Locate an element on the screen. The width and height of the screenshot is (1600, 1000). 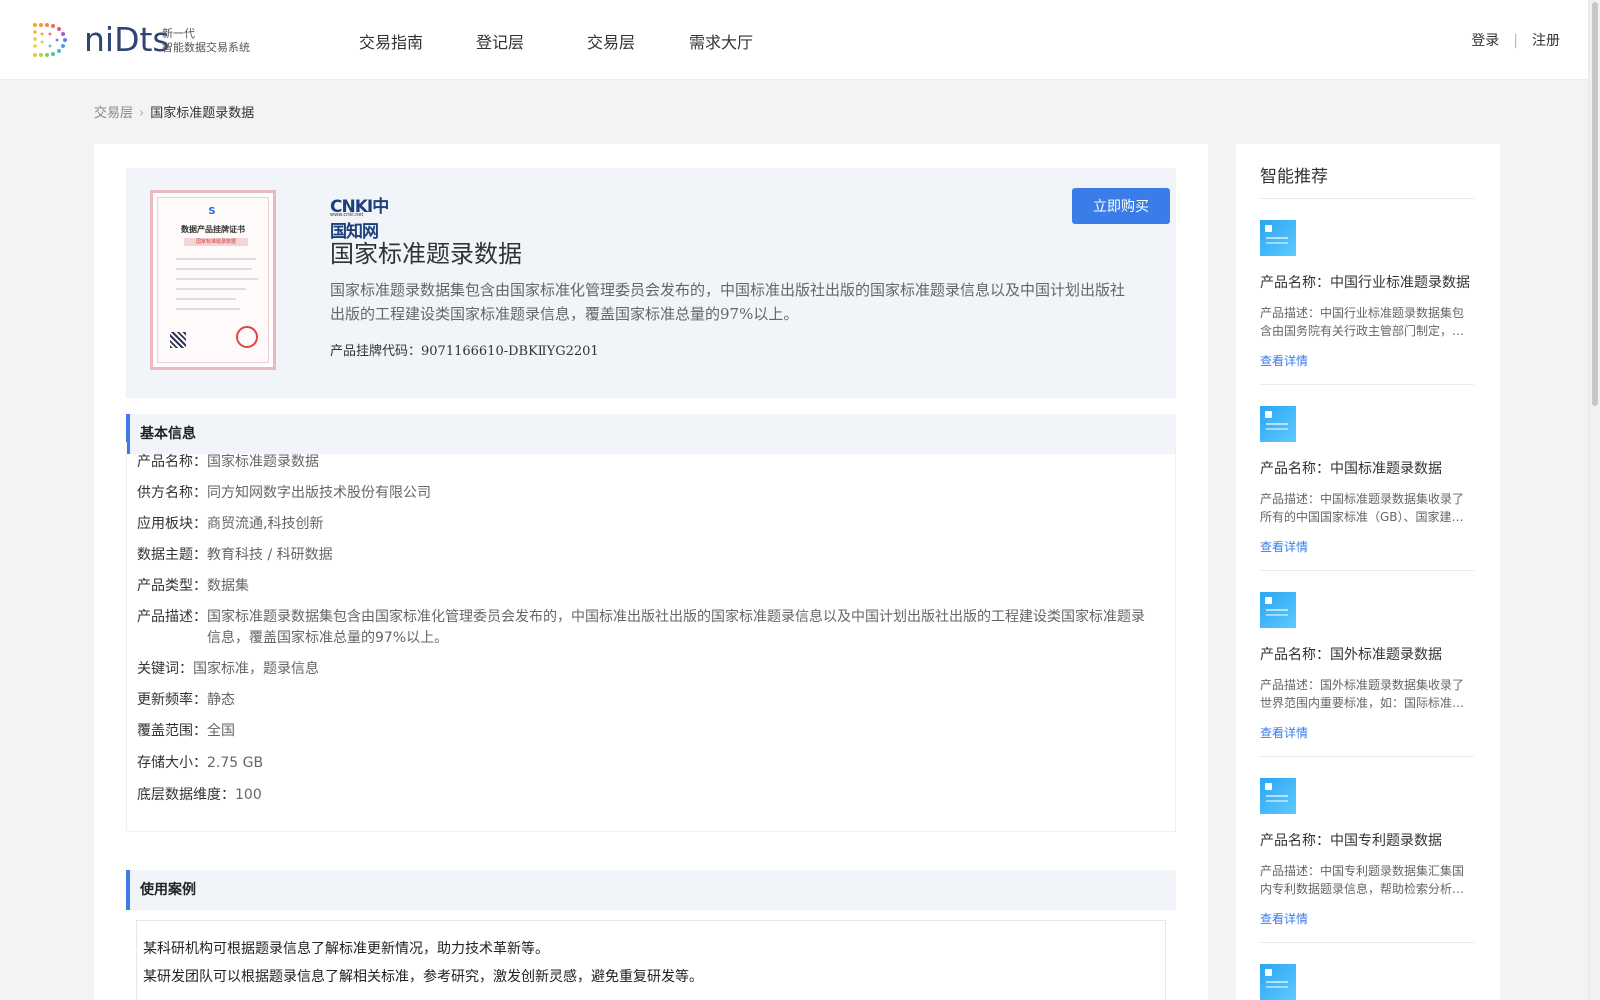
info-value: 2.75 GB is located at coordinates (235, 763).